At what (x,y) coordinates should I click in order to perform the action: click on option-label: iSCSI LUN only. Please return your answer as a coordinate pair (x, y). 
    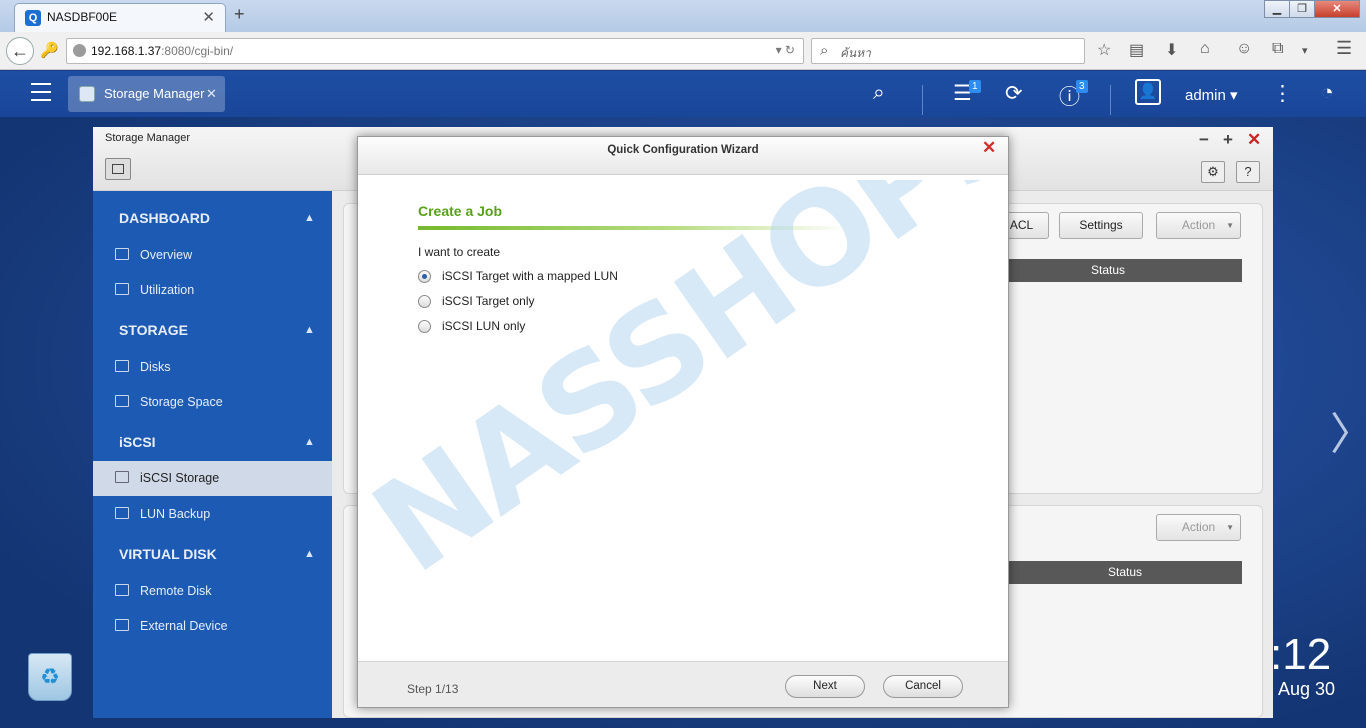
    Looking at the image, I should click on (484, 326).